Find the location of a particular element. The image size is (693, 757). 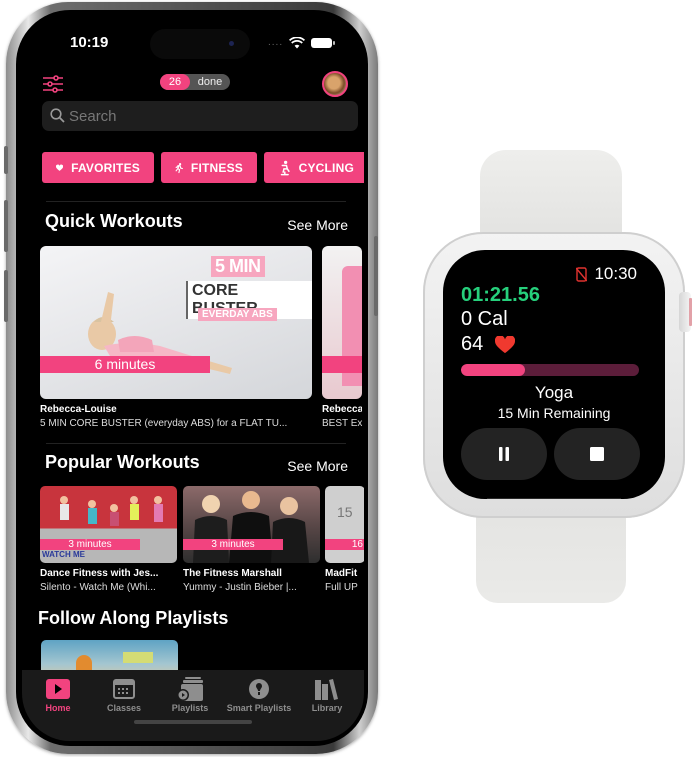

stop-button is located at coordinates (597, 454).